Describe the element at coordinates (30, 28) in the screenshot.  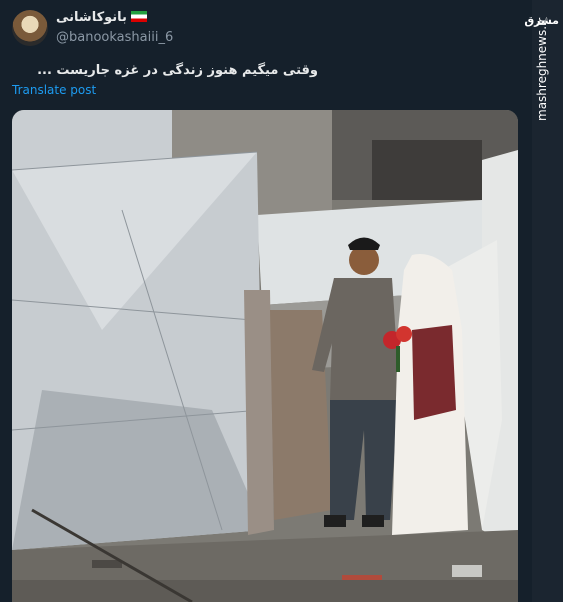
I see `avatar` at that location.